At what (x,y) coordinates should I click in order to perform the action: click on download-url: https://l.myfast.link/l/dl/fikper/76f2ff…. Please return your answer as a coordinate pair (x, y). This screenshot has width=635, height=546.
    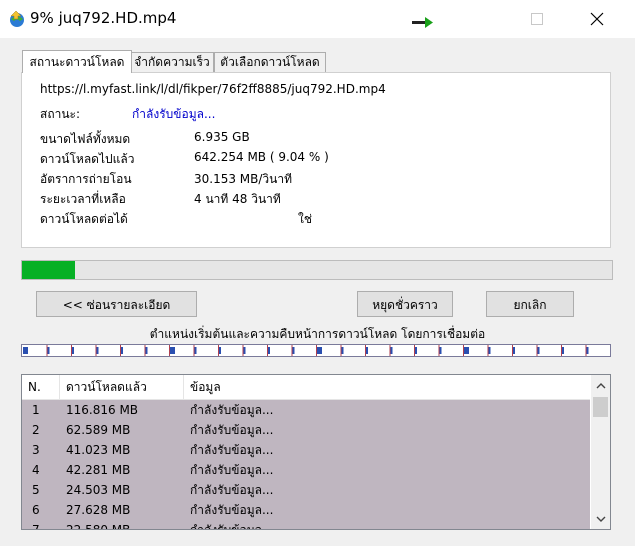
    Looking at the image, I should click on (213, 89).